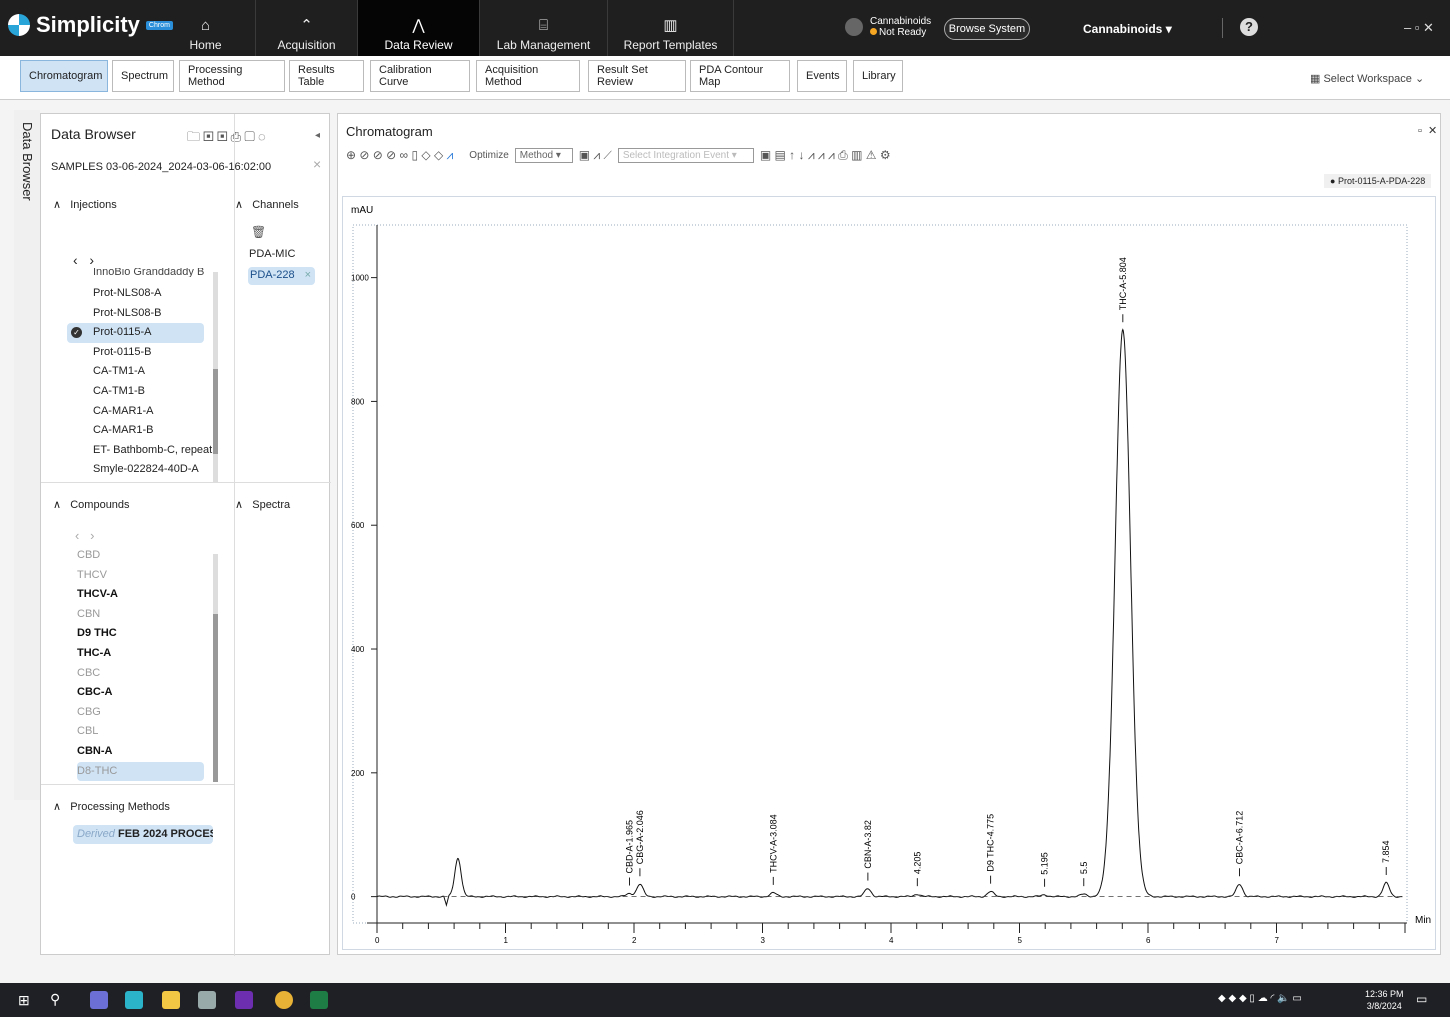 Image resolution: width=1450 pixels, height=1017 pixels. Describe the element at coordinates (740, 76) in the screenshot. I see `subtab-pda-contour-map: PDA Contour Map` at that location.